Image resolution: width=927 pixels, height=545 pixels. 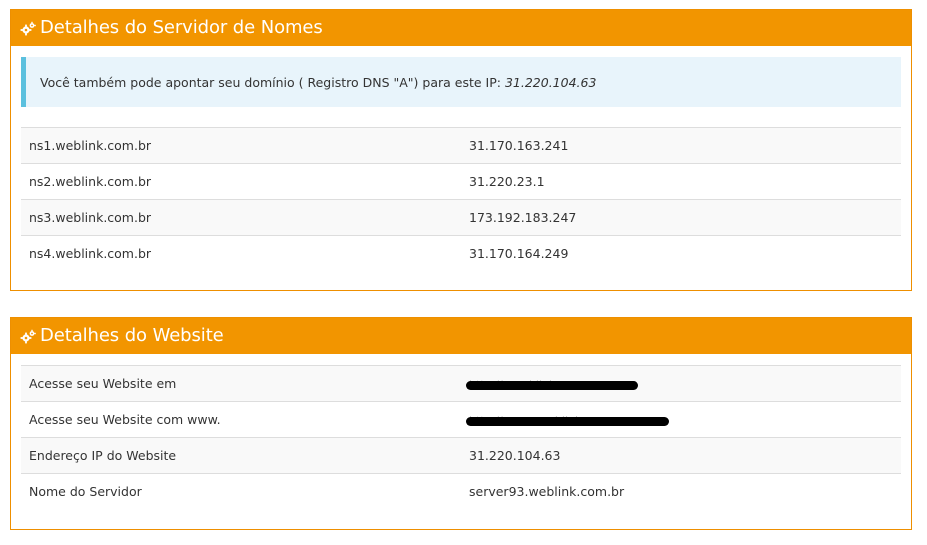 What do you see at coordinates (461, 28) in the screenshot?
I see `nameserver-panel-header: Detalhes do Servidor de Nomes` at bounding box center [461, 28].